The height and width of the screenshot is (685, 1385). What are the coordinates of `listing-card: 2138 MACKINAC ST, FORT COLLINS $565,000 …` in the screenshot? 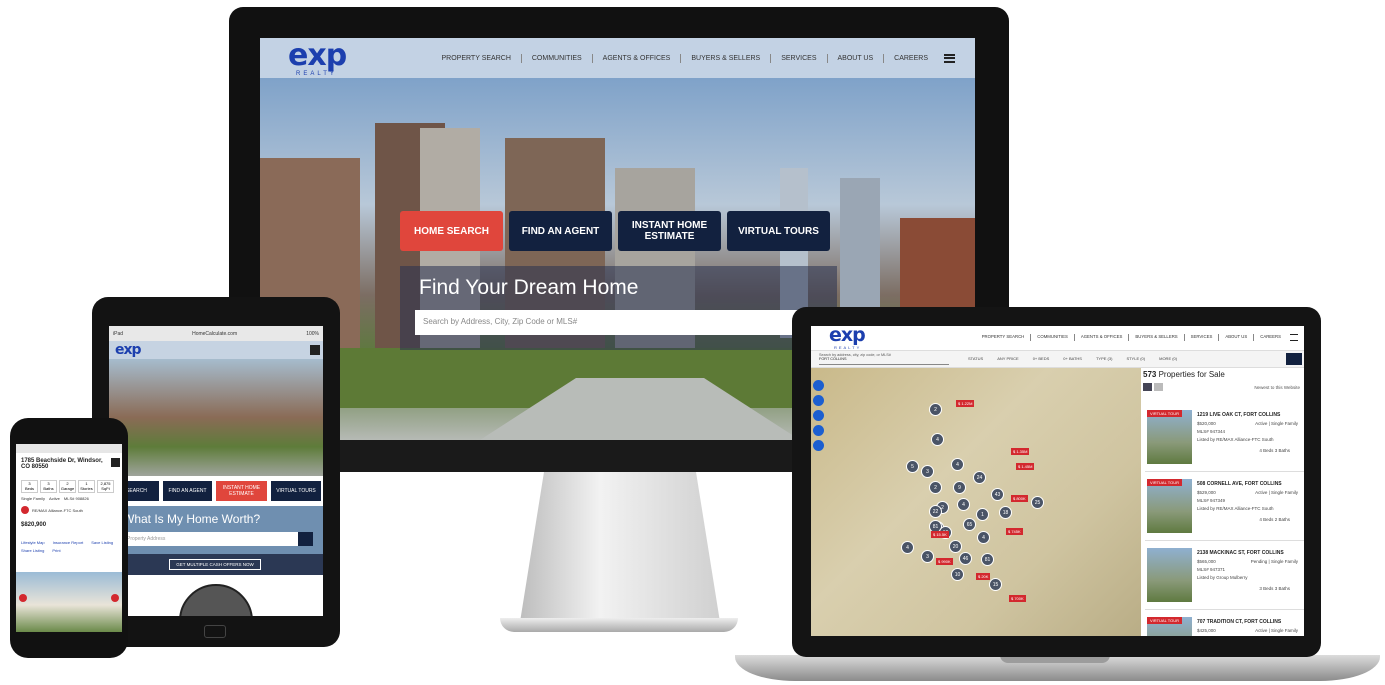 It's located at (1224, 577).